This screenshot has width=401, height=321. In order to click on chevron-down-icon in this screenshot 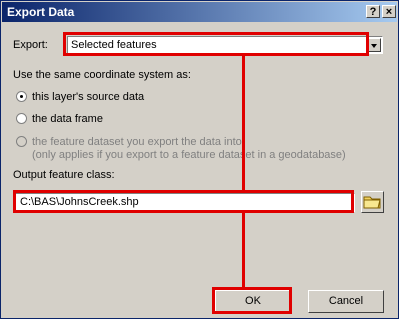, I will do `click(374, 45)`.